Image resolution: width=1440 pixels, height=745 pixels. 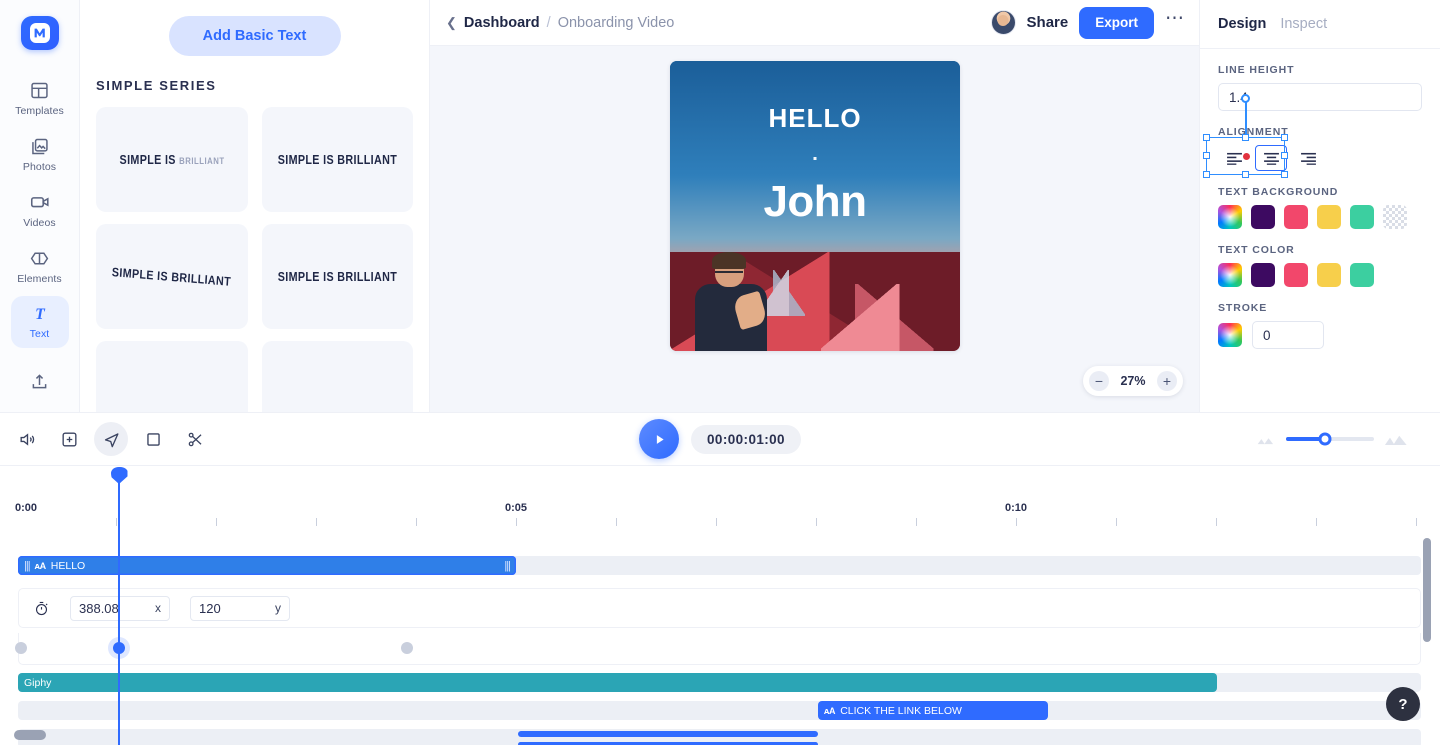 I want to click on template-thumb-row3-left, so click(x=172, y=376).